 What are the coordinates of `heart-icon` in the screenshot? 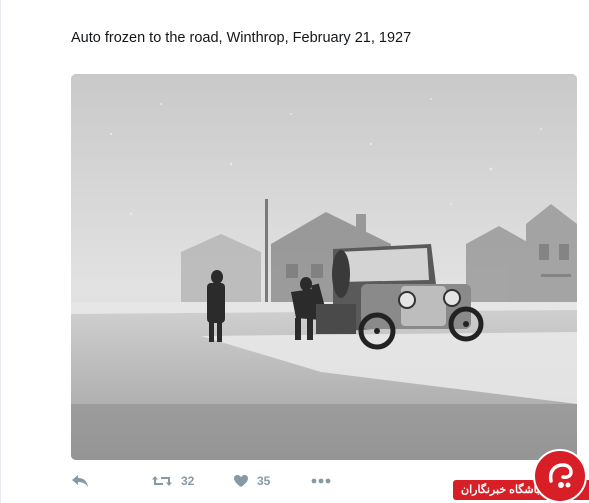 It's located at (241, 481).